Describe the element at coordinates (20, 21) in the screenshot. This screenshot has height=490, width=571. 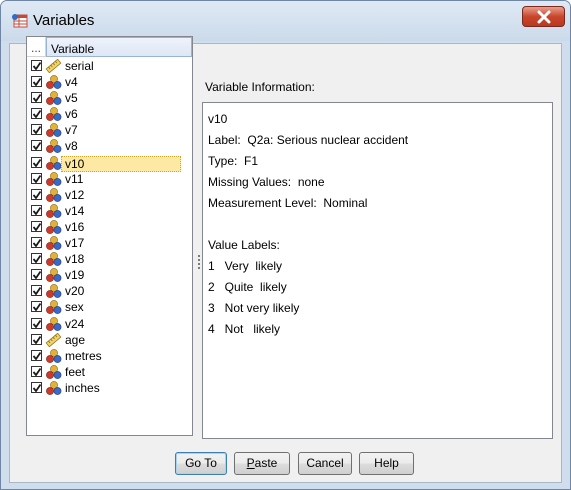
I see `variables-table-icon` at that location.